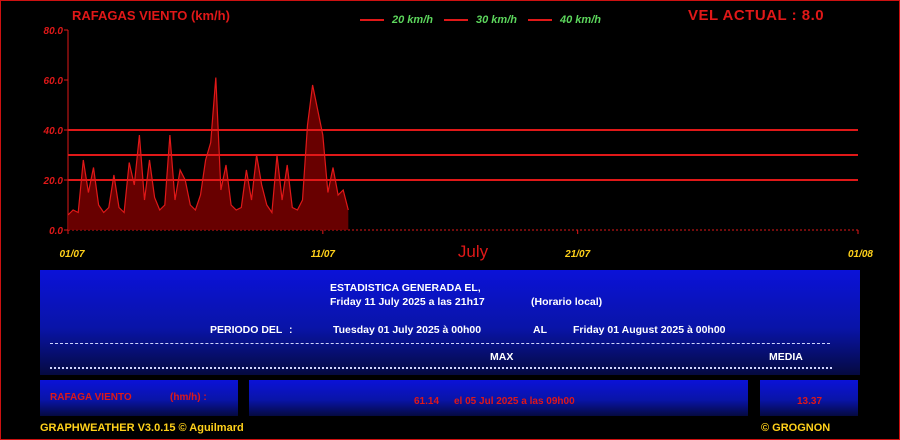 Image resolution: width=900 pixels, height=440 pixels. I want to click on media-value: 13.37, so click(810, 401).